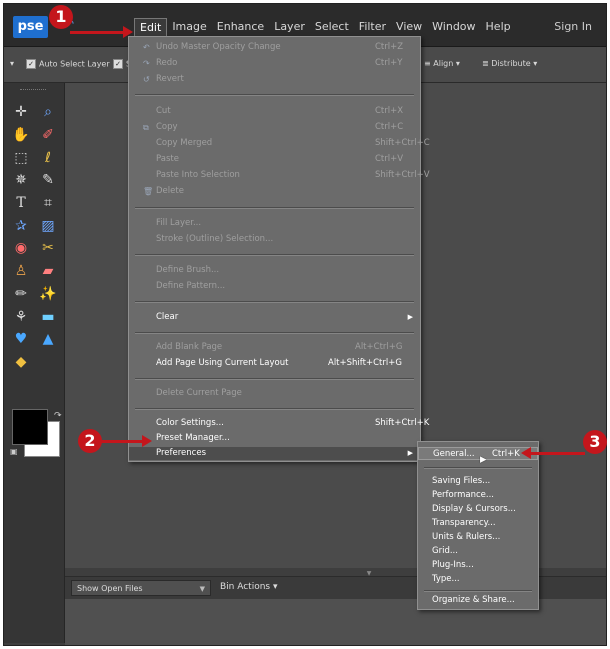 The image size is (610, 649). Describe the element at coordinates (274, 79) in the screenshot. I see `menu-item-revert: ↺ Revert` at that location.